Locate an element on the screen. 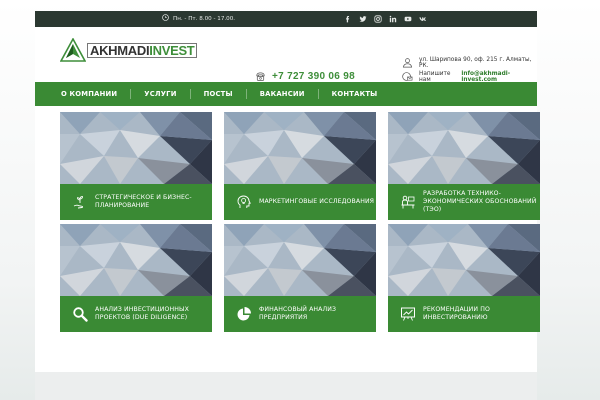  service-card: Финансовый анализ предприятия is located at coordinates (300, 278).